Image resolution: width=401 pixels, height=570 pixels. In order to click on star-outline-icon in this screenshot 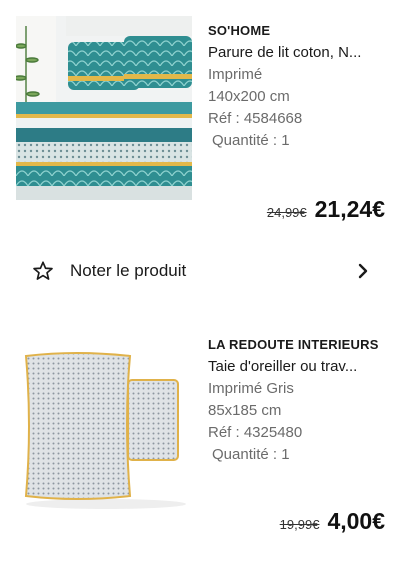, I will do `click(43, 270)`.